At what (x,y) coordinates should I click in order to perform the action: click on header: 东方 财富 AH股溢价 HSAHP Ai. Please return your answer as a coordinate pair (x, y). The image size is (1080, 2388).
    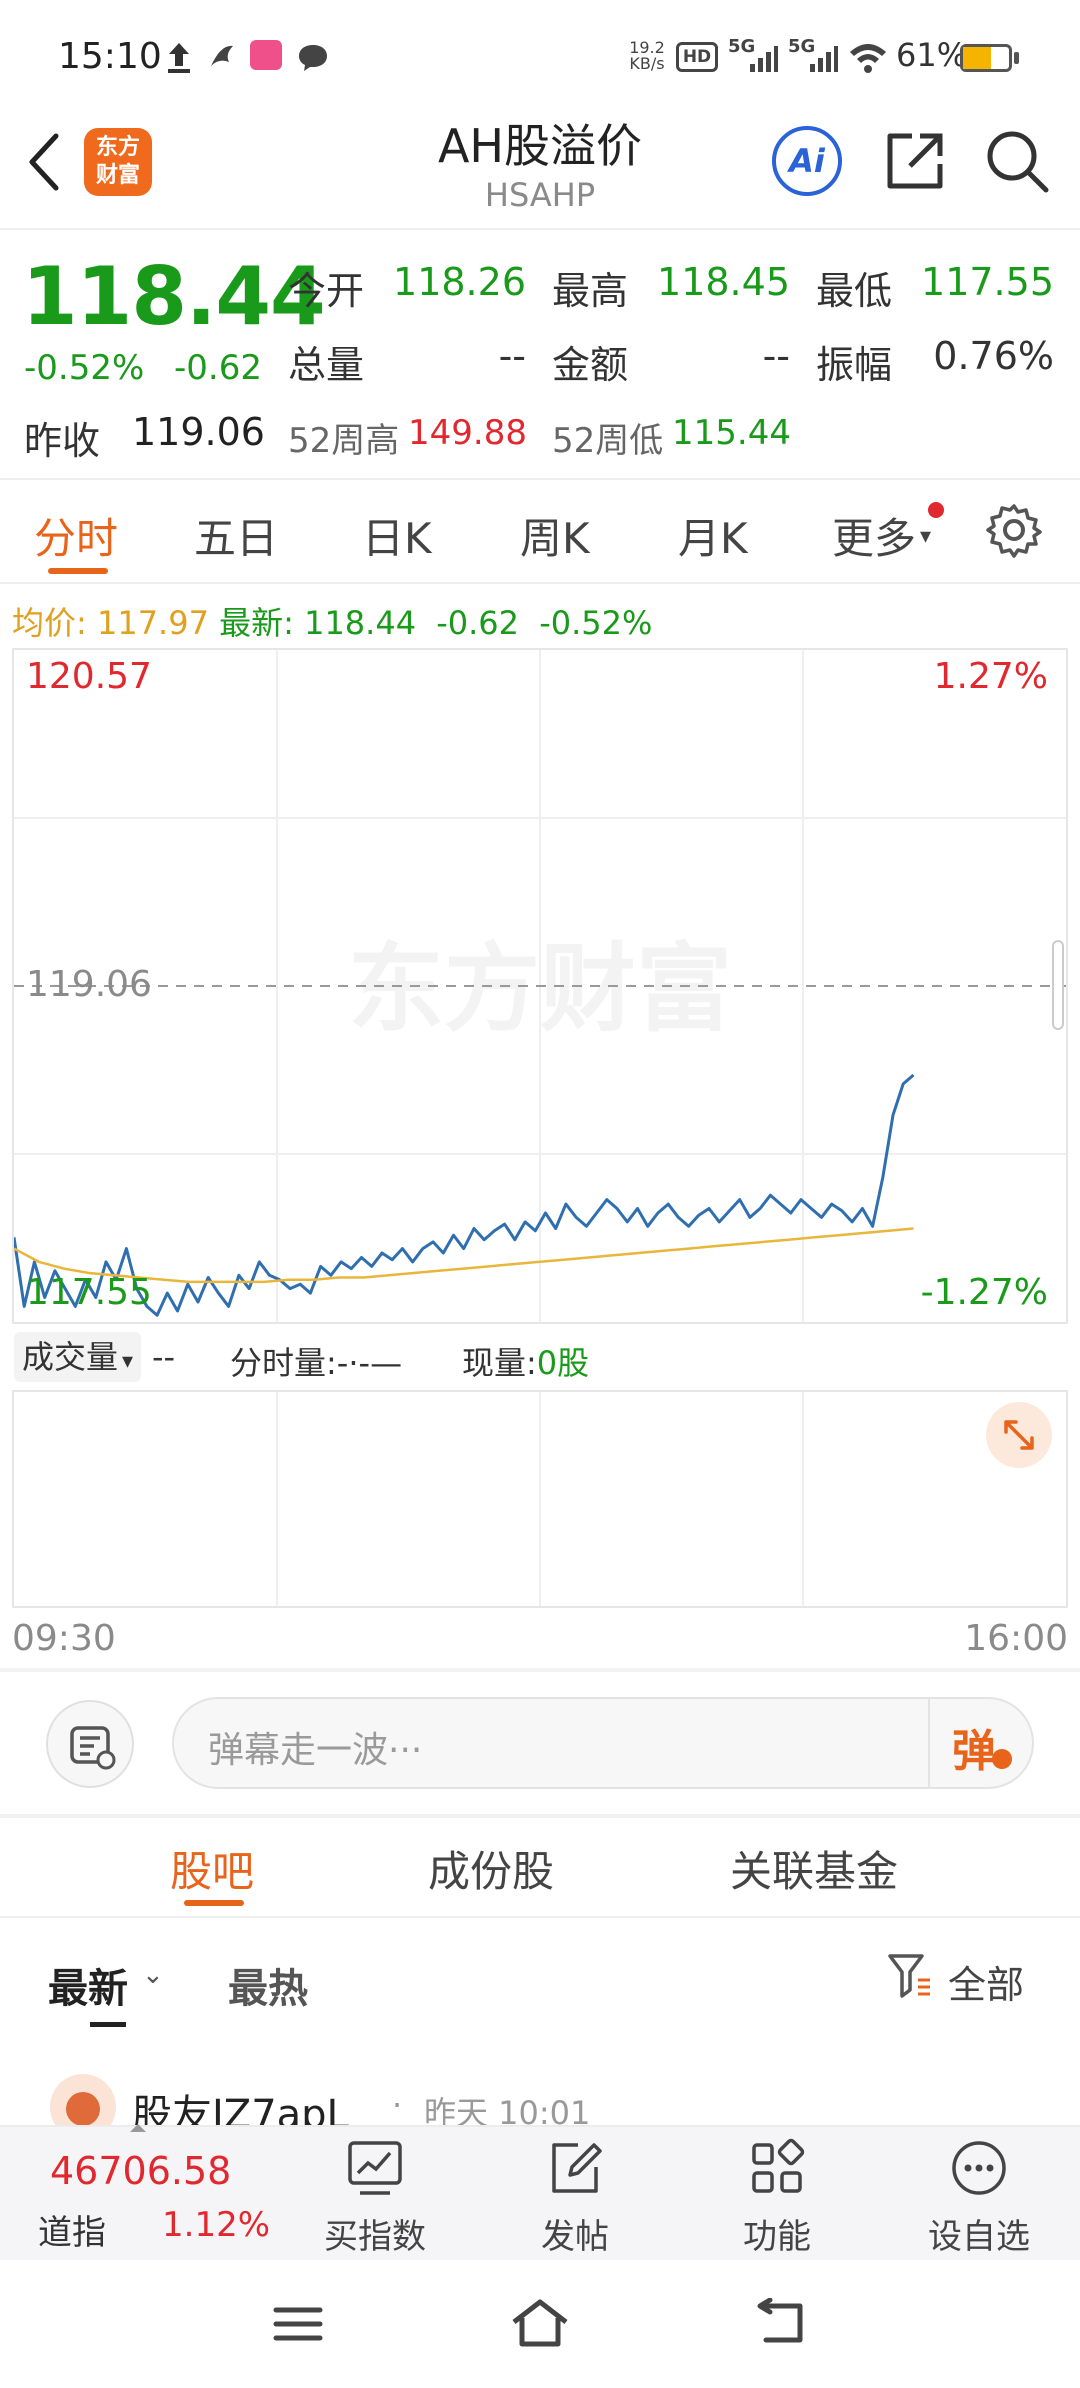
    Looking at the image, I should click on (540, 165).